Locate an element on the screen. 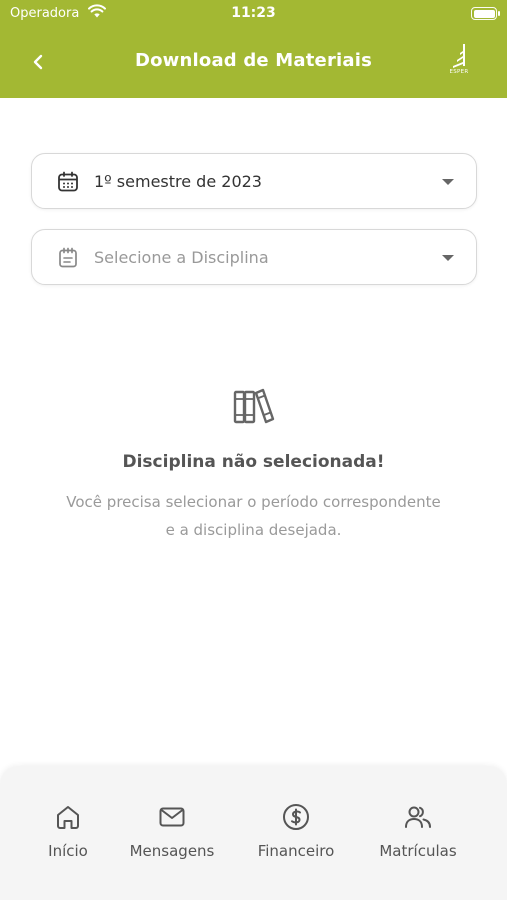  tab-financeiro: Financeiro is located at coordinates (296, 834).